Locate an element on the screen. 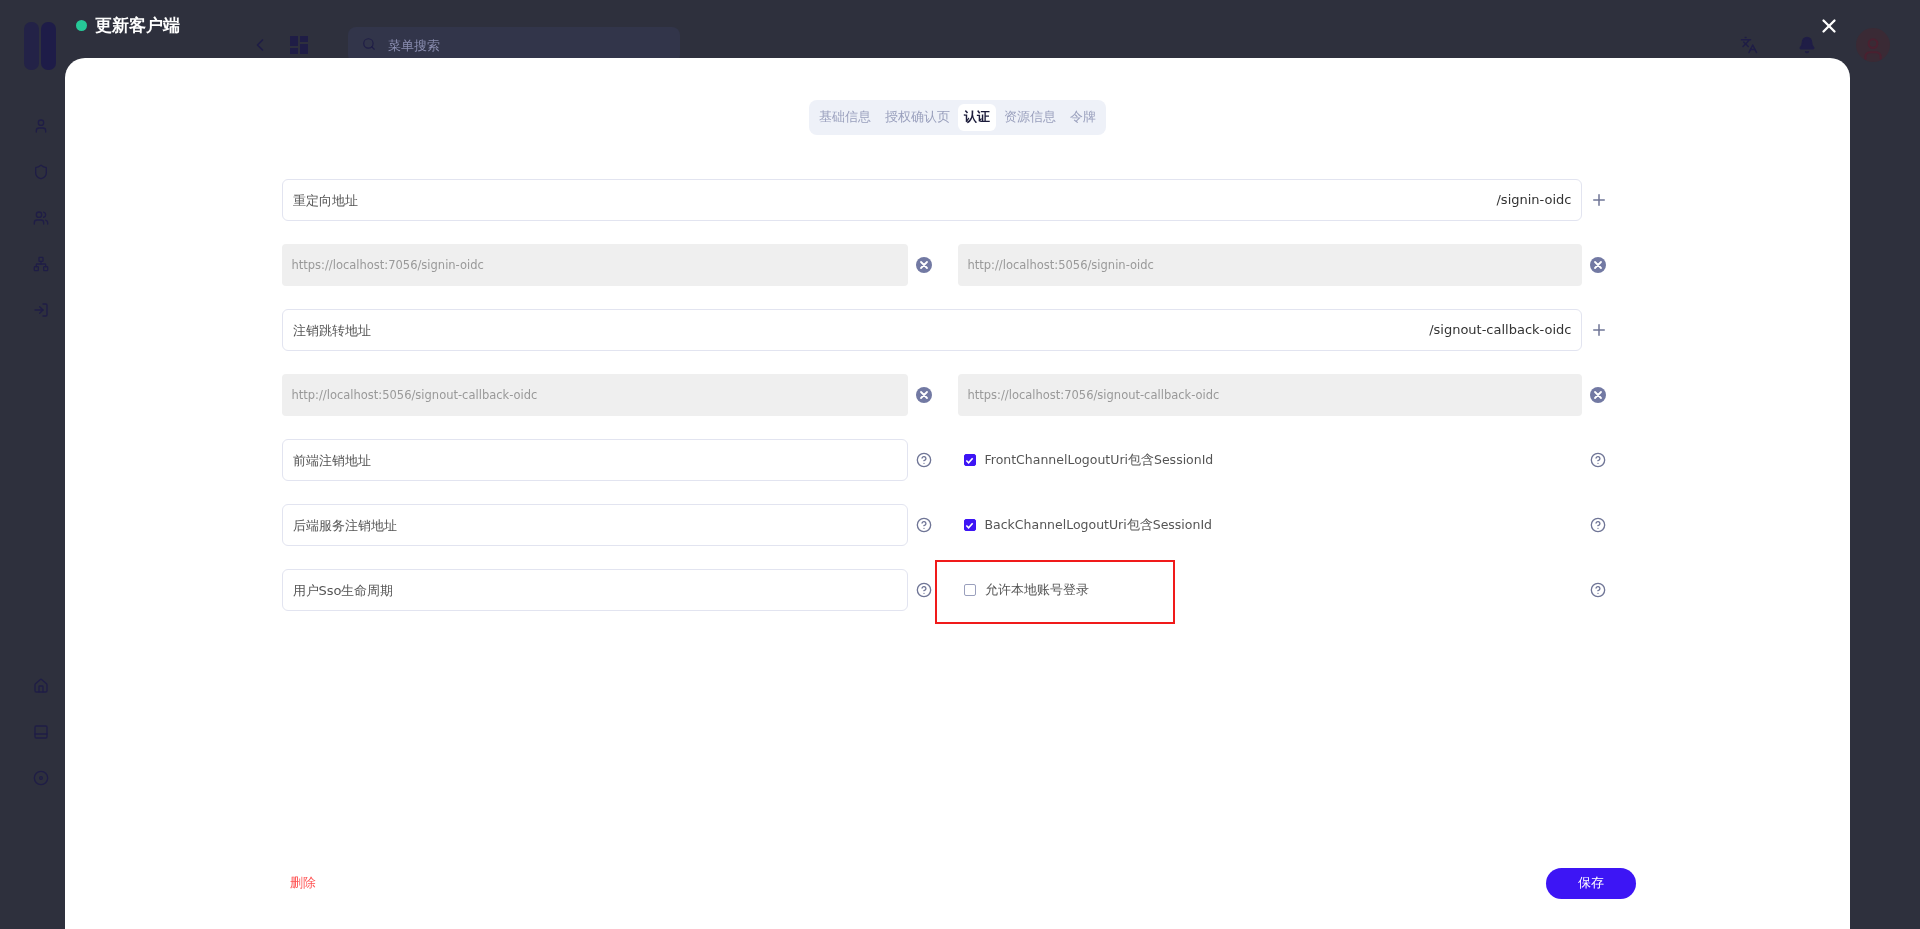  tab: 令牌 is located at coordinates (1083, 117).